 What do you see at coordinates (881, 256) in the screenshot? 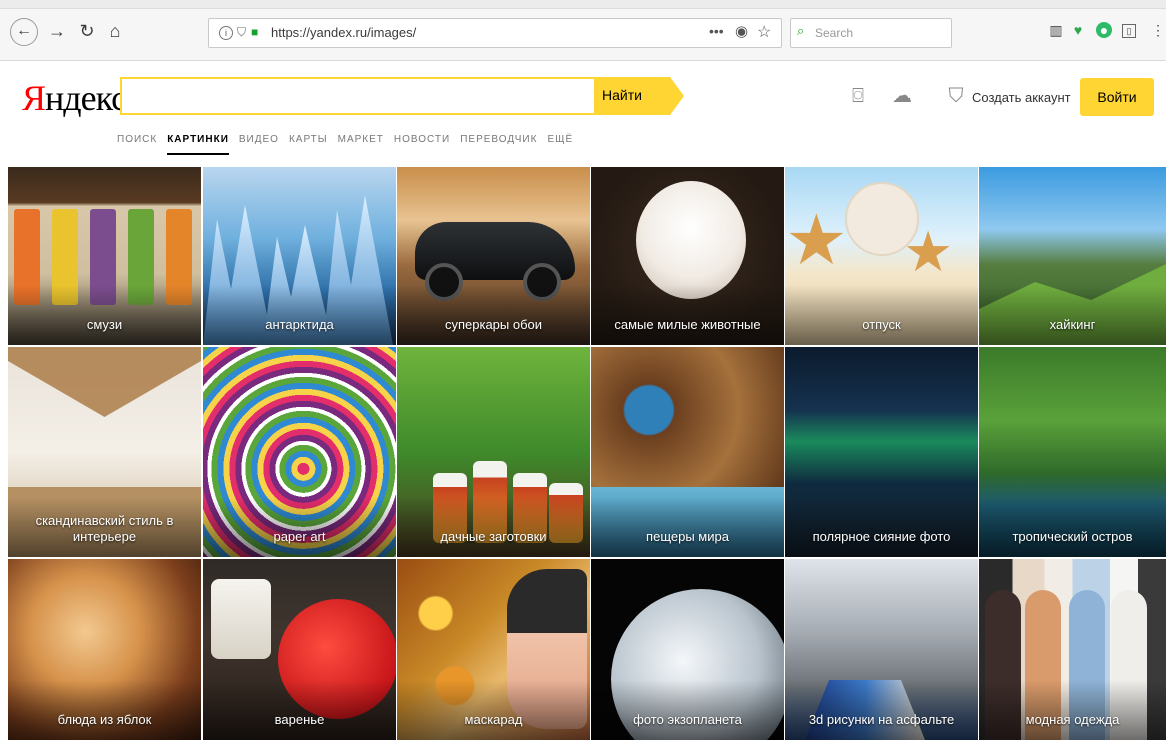
I see `image-tile: ★ ★ отпуск` at bounding box center [881, 256].